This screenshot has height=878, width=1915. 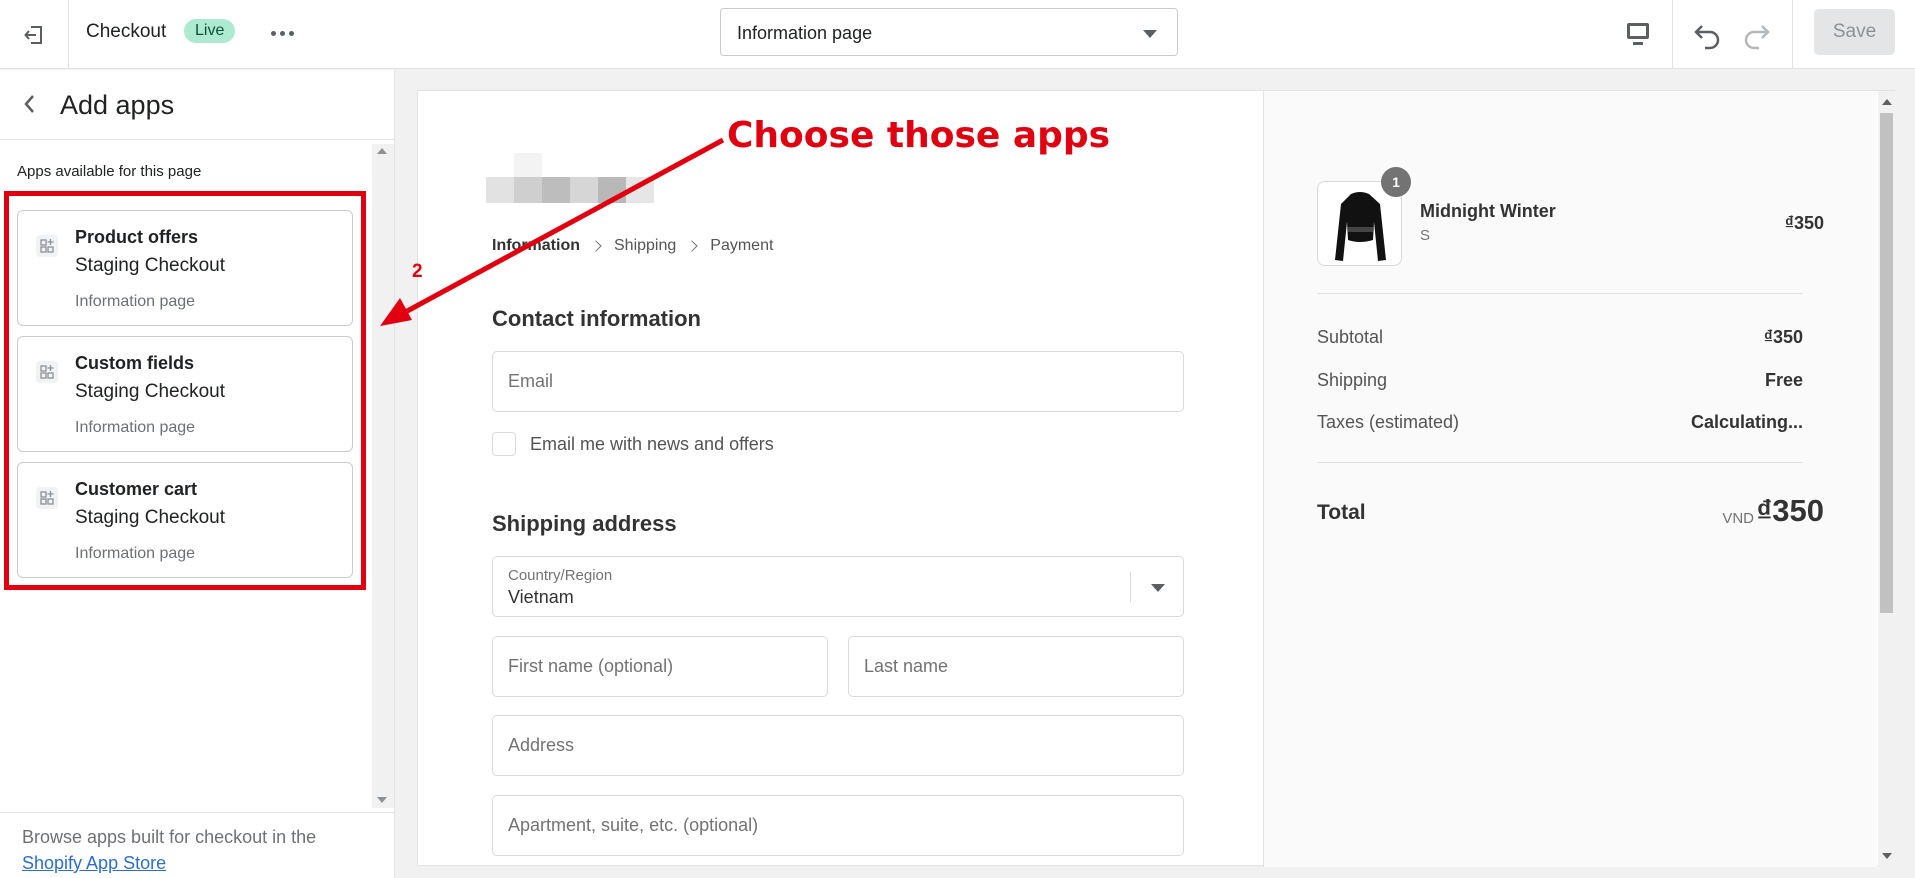 What do you see at coordinates (1707, 37) in the screenshot?
I see `undo-icon` at bounding box center [1707, 37].